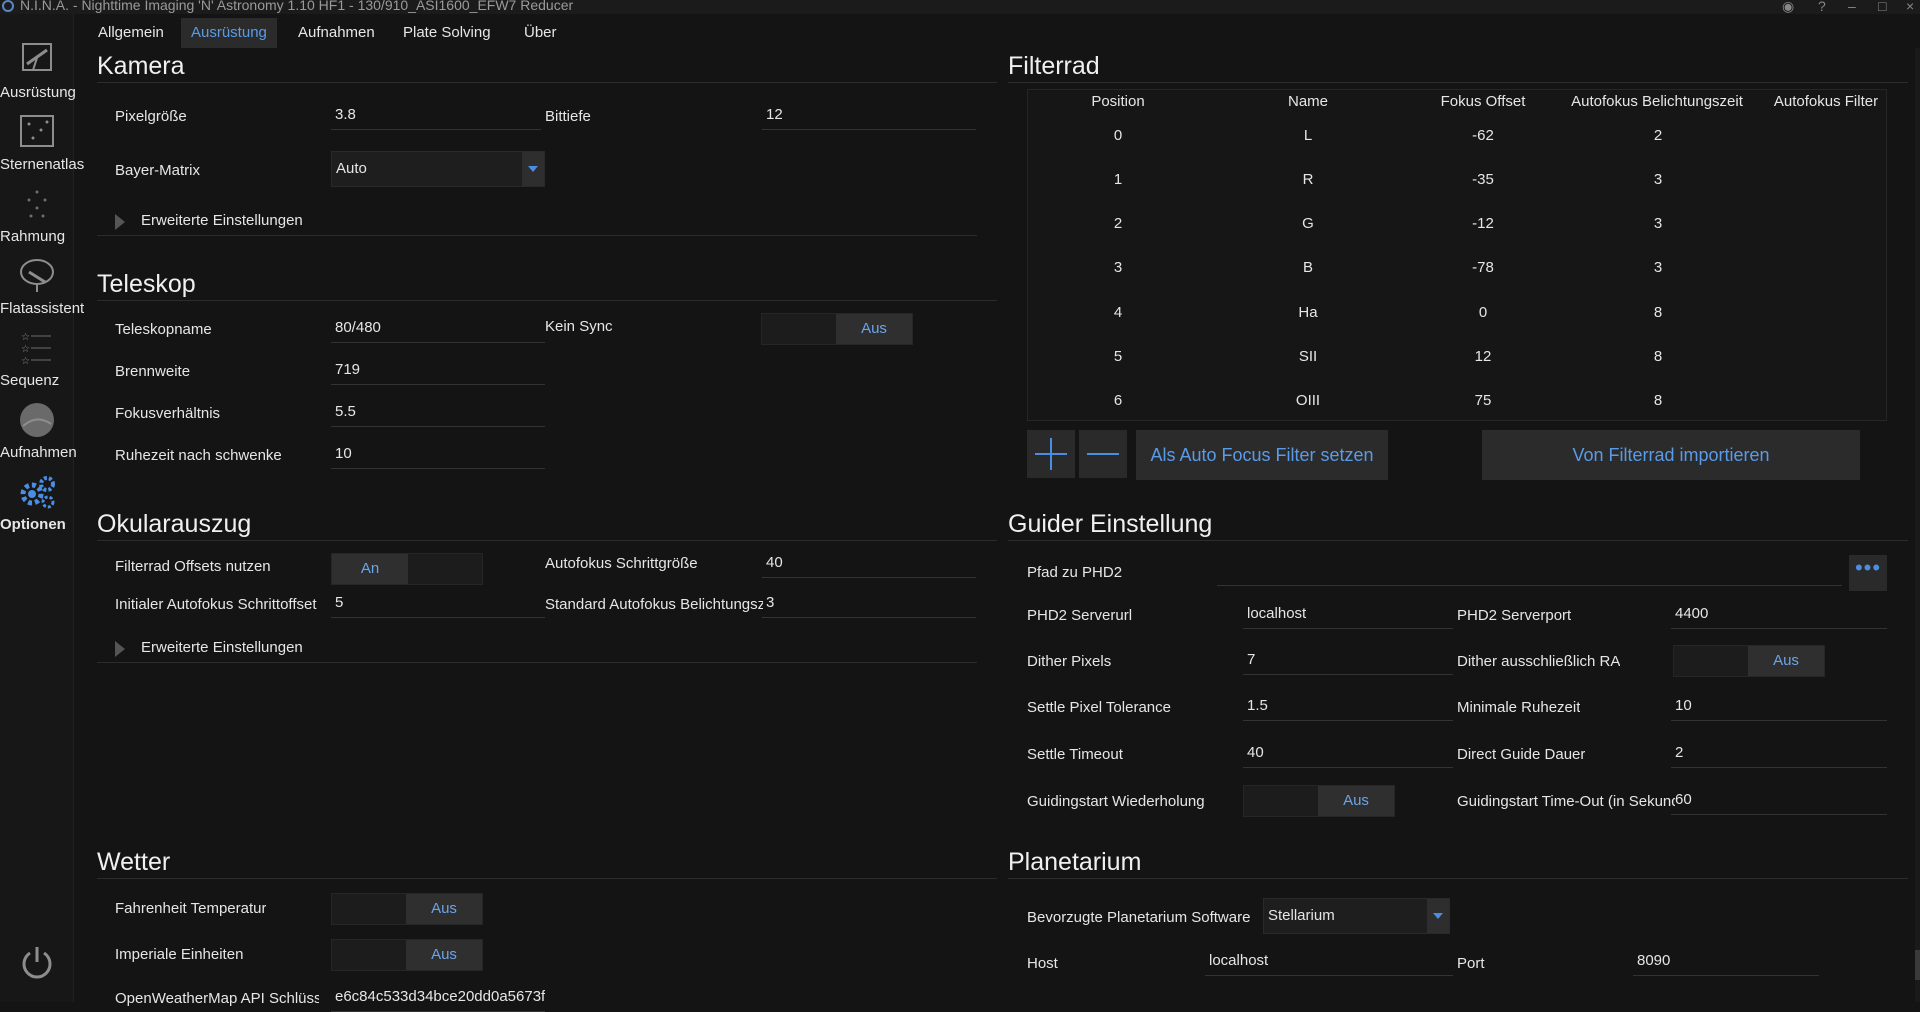 This screenshot has height=1012, width=1920. Describe the element at coordinates (37, 214) in the screenshot. I see `sidebar-item-rahmung: Rahmung` at that location.